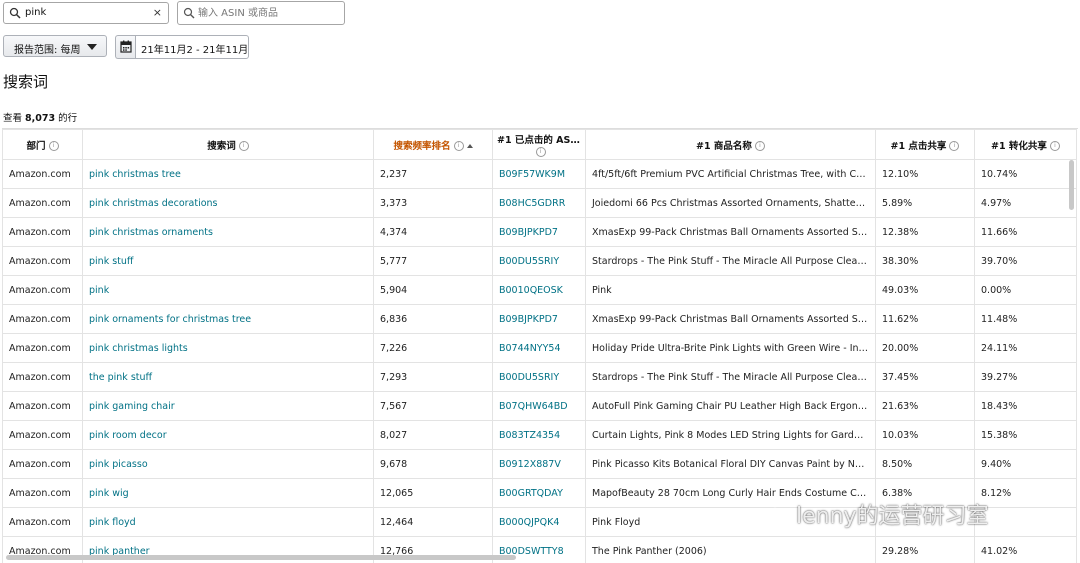  I want to click on asin-link: B00GRTQDAY, so click(539, 493).